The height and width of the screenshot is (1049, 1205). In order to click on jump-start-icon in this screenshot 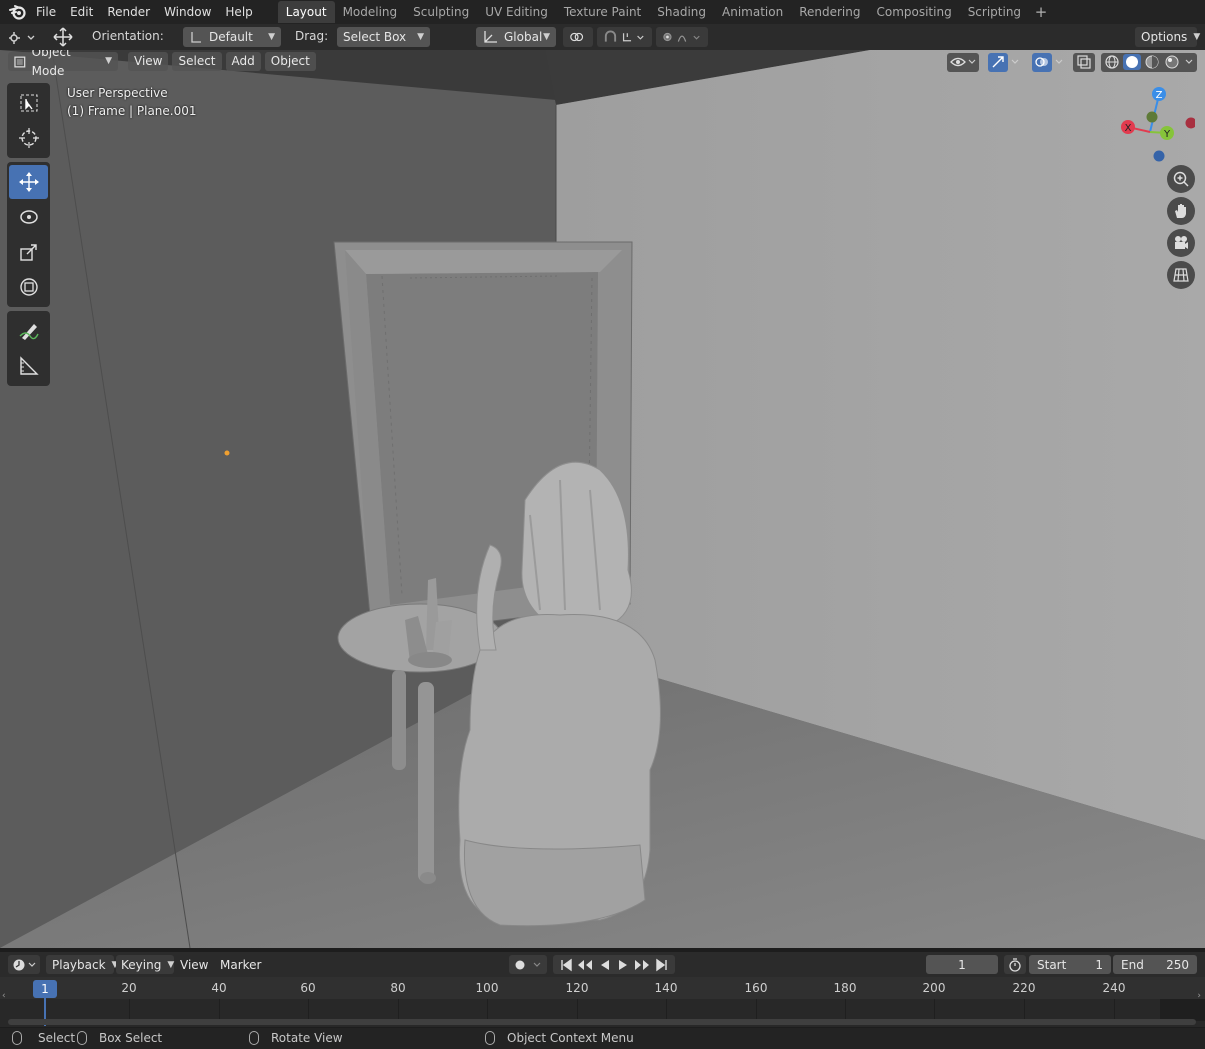, I will do `click(566, 965)`.